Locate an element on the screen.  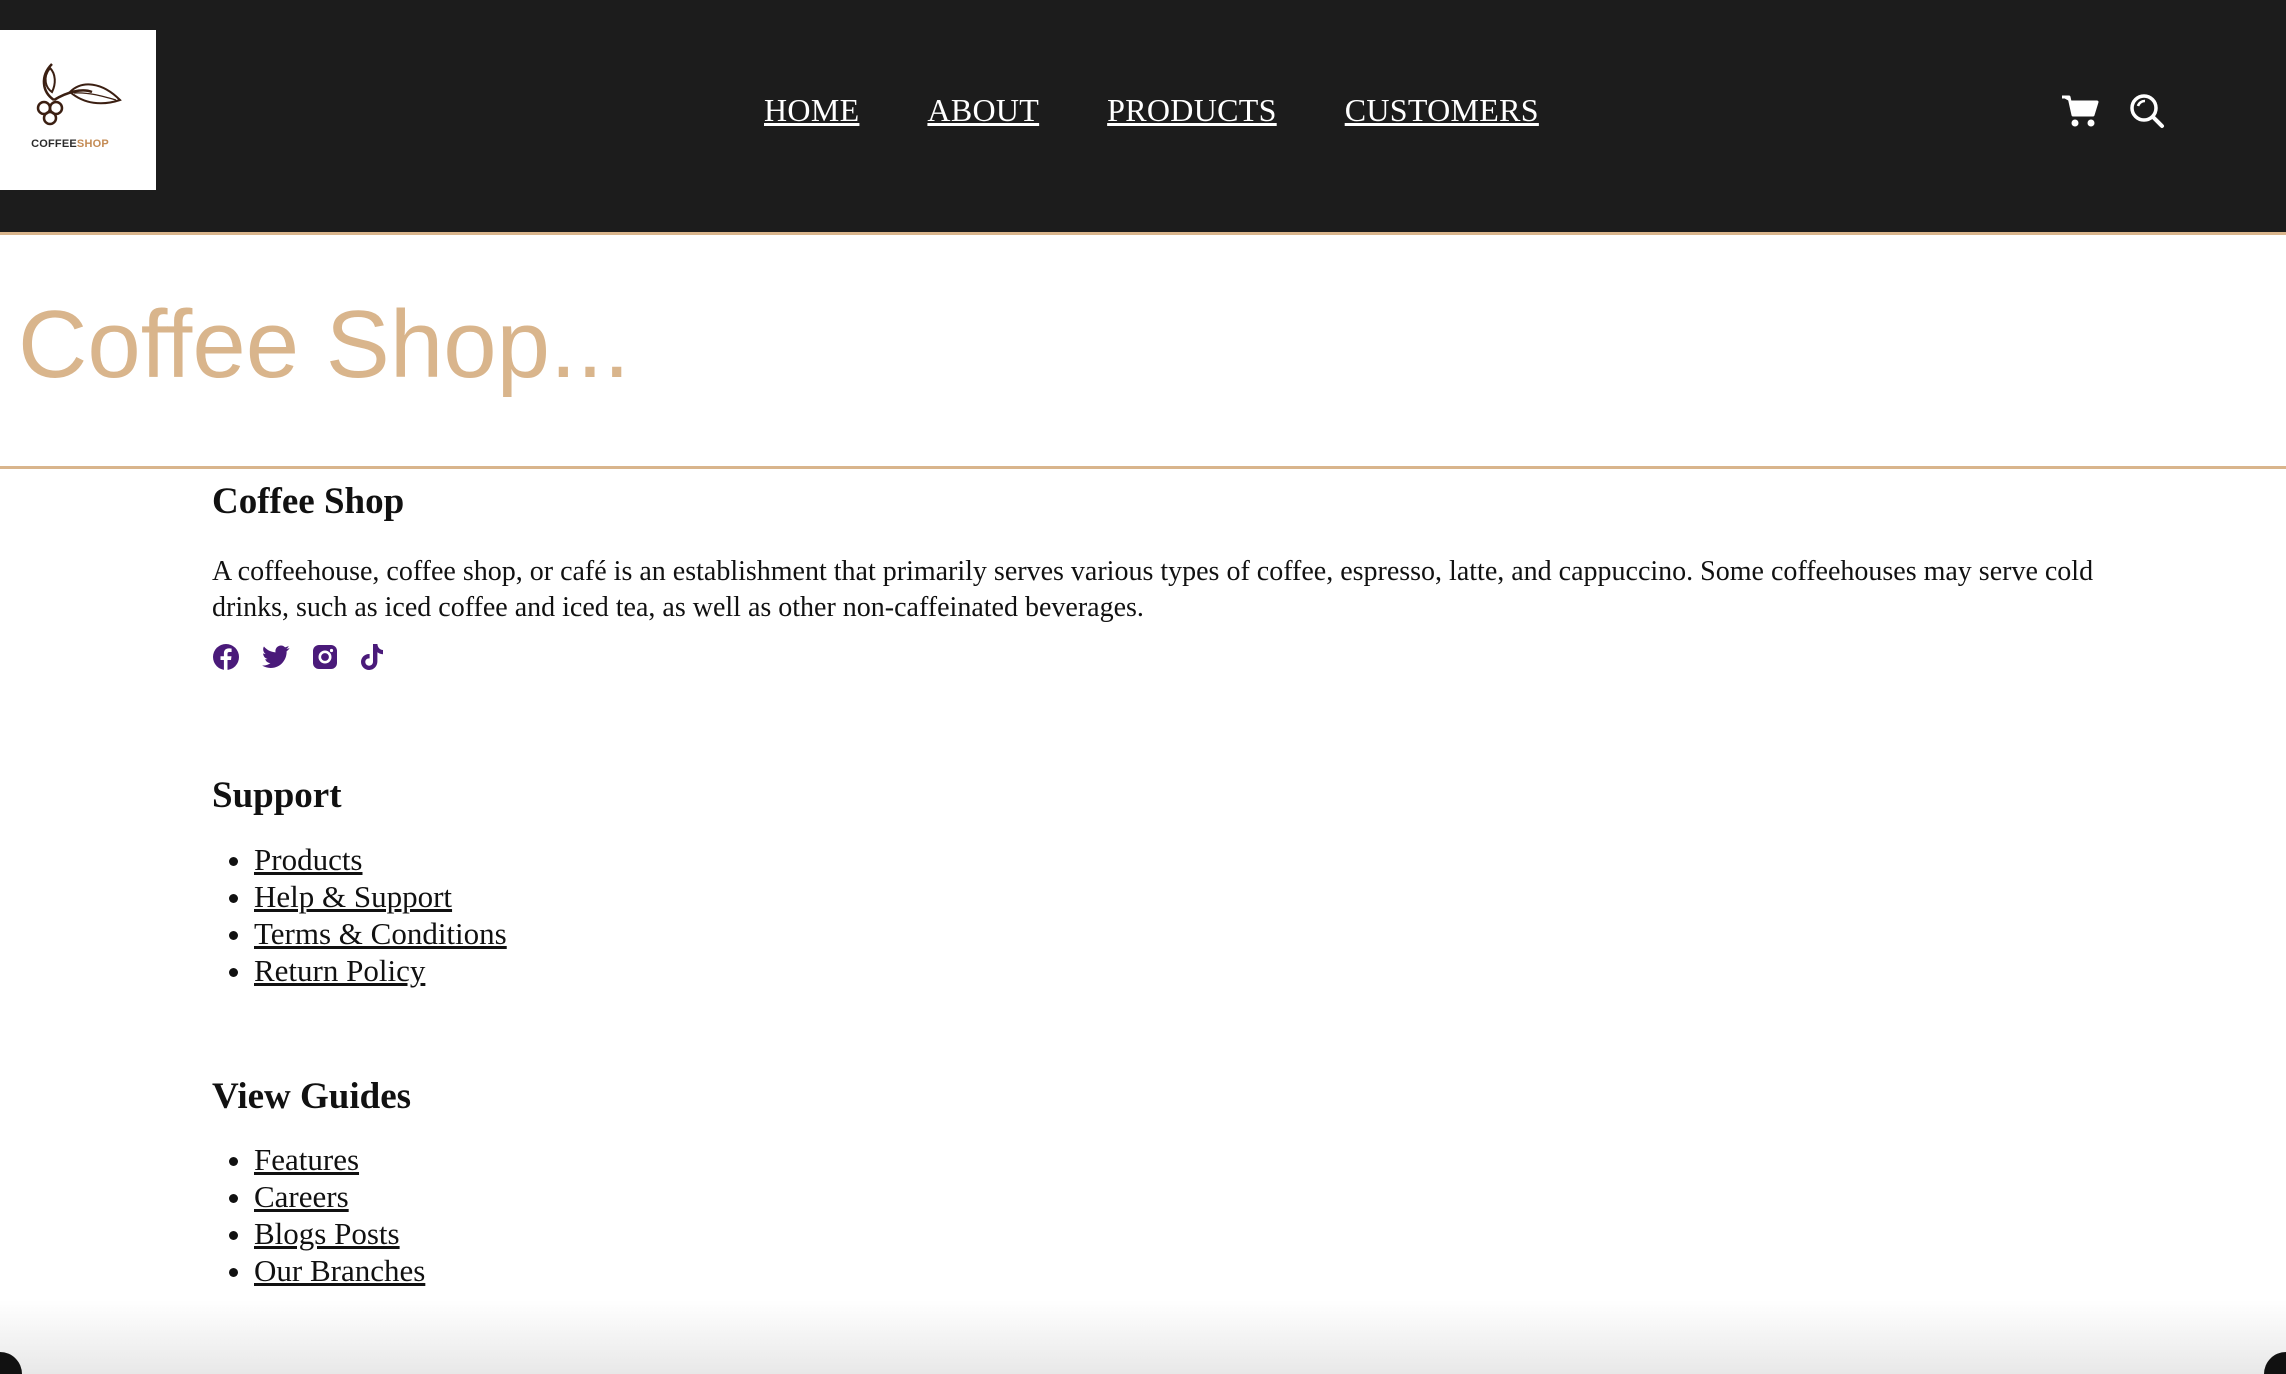
link-our-branches: Our Branches is located at coordinates (339, 1270).